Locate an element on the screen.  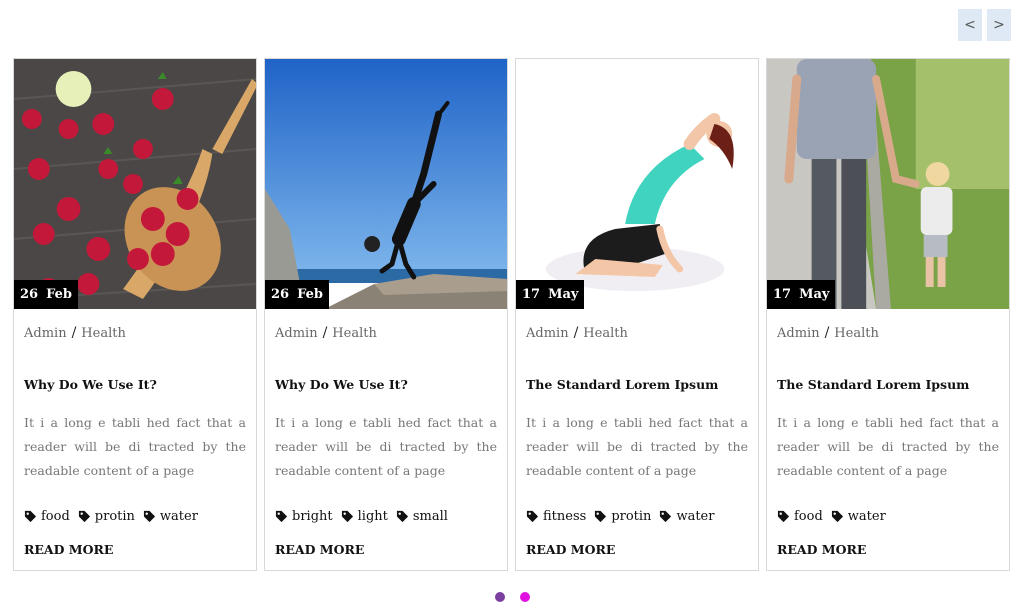
post-tags: food water is located at coordinates (831, 516).